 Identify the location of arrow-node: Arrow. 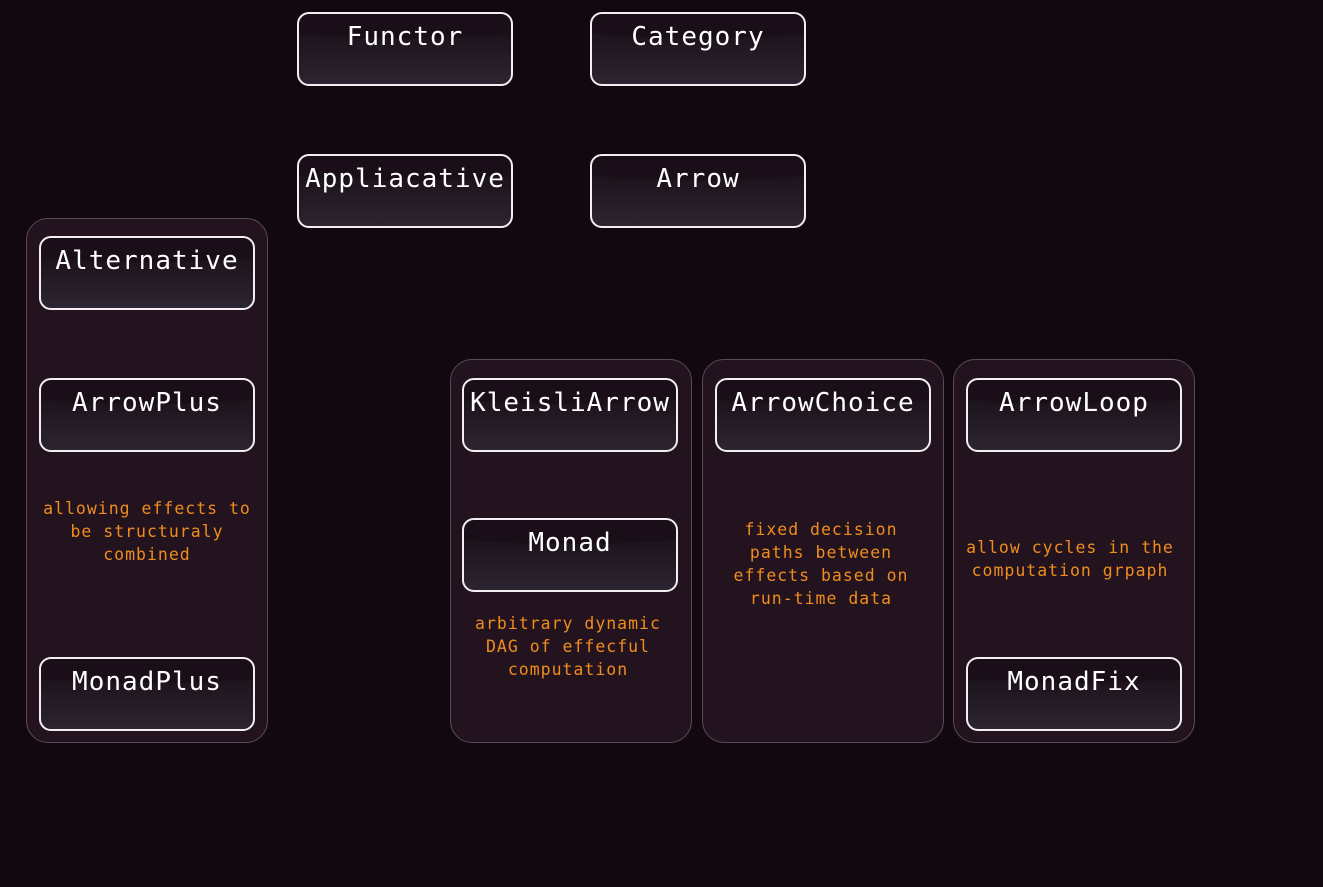
(698, 191).